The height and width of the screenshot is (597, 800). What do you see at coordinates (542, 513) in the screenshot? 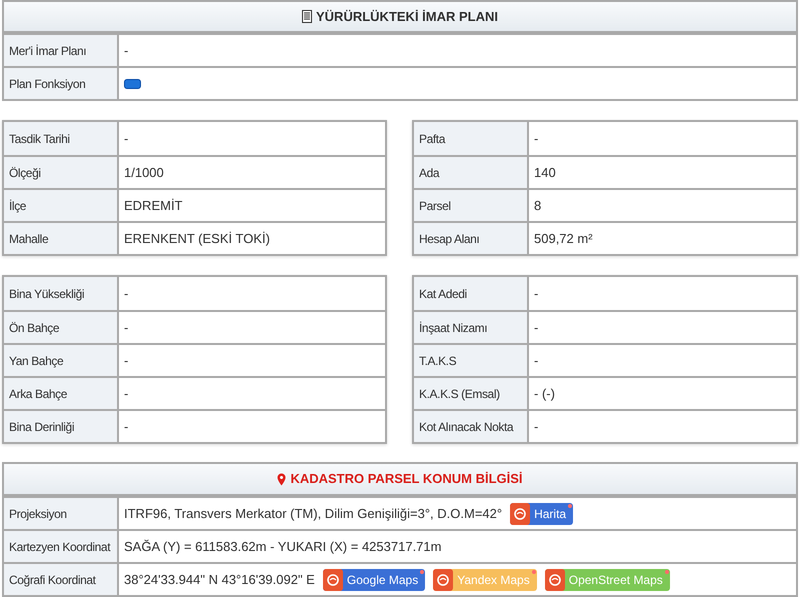
I see `map-link: Harita` at bounding box center [542, 513].